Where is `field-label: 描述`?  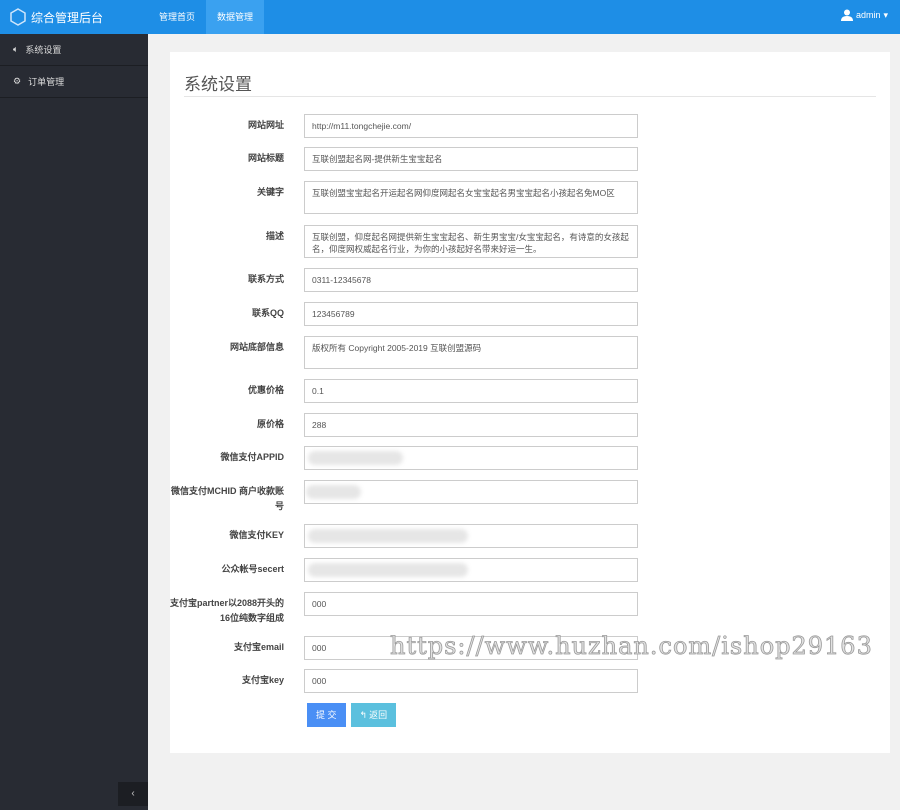 field-label: 描述 is located at coordinates (274, 236).